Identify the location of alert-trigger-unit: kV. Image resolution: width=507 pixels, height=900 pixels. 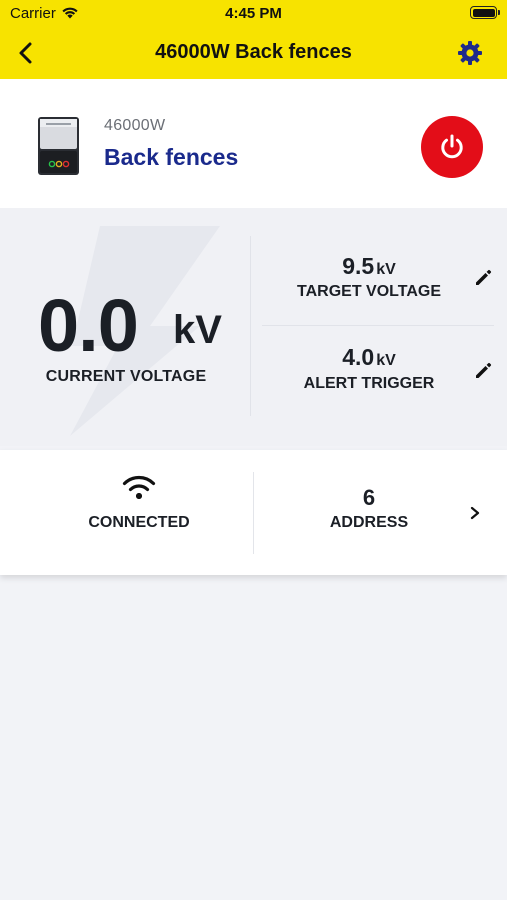
(386, 360).